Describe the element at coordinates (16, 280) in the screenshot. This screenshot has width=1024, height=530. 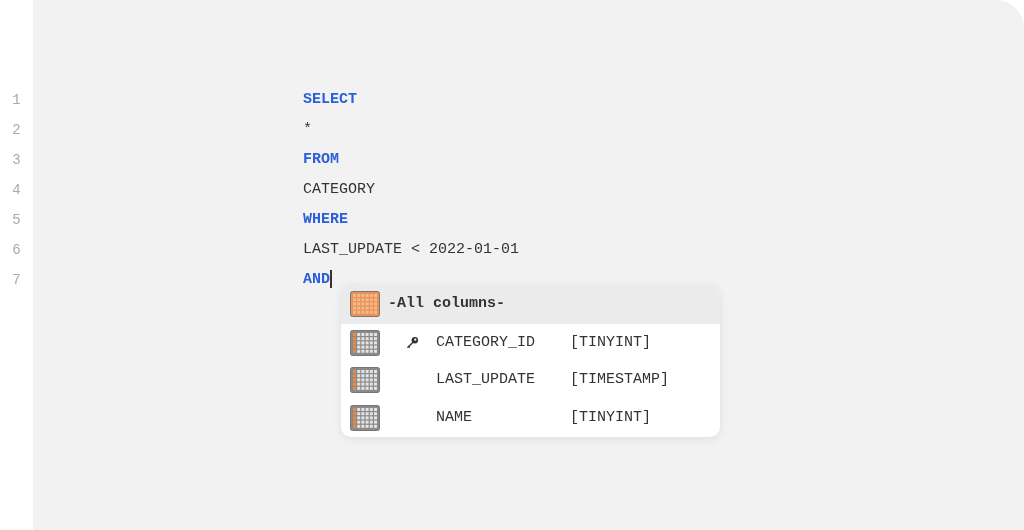
I see `line-number: 7` at that location.